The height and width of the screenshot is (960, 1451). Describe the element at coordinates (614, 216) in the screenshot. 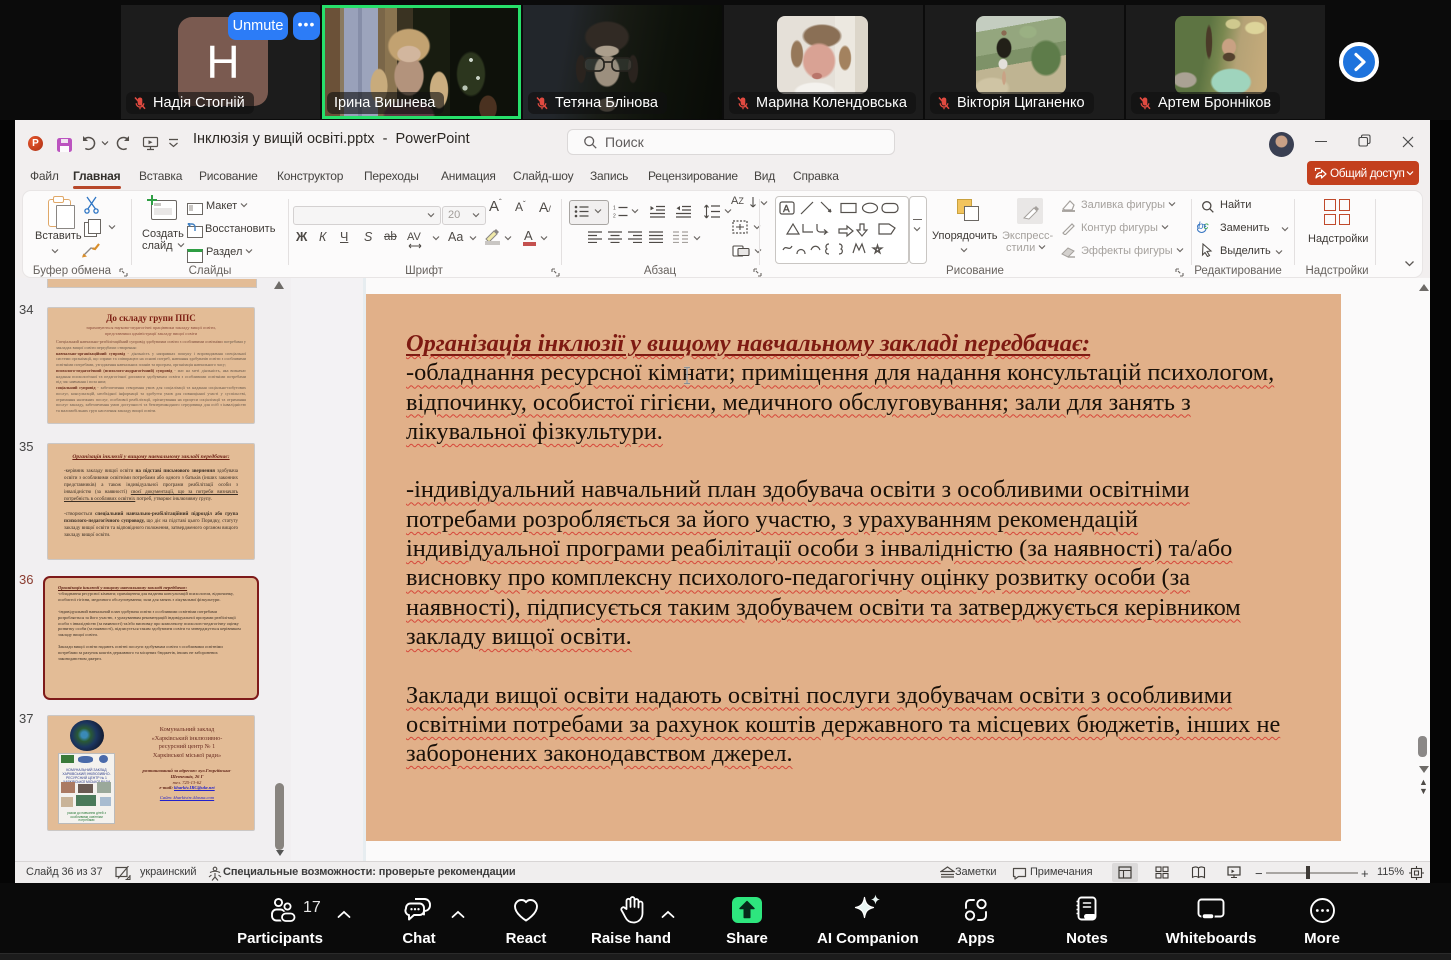

I see `svg-text: 2` at that location.